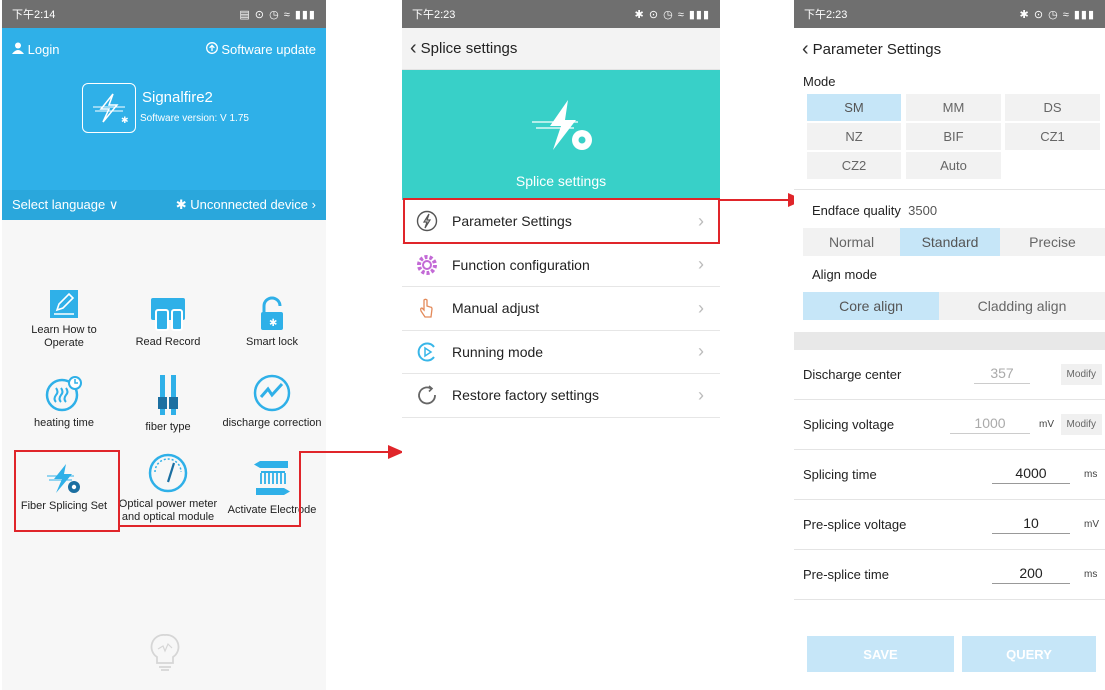 This screenshot has width=1105, height=690. I want to click on bluetooth-icon: ✱, so click(183, 204).